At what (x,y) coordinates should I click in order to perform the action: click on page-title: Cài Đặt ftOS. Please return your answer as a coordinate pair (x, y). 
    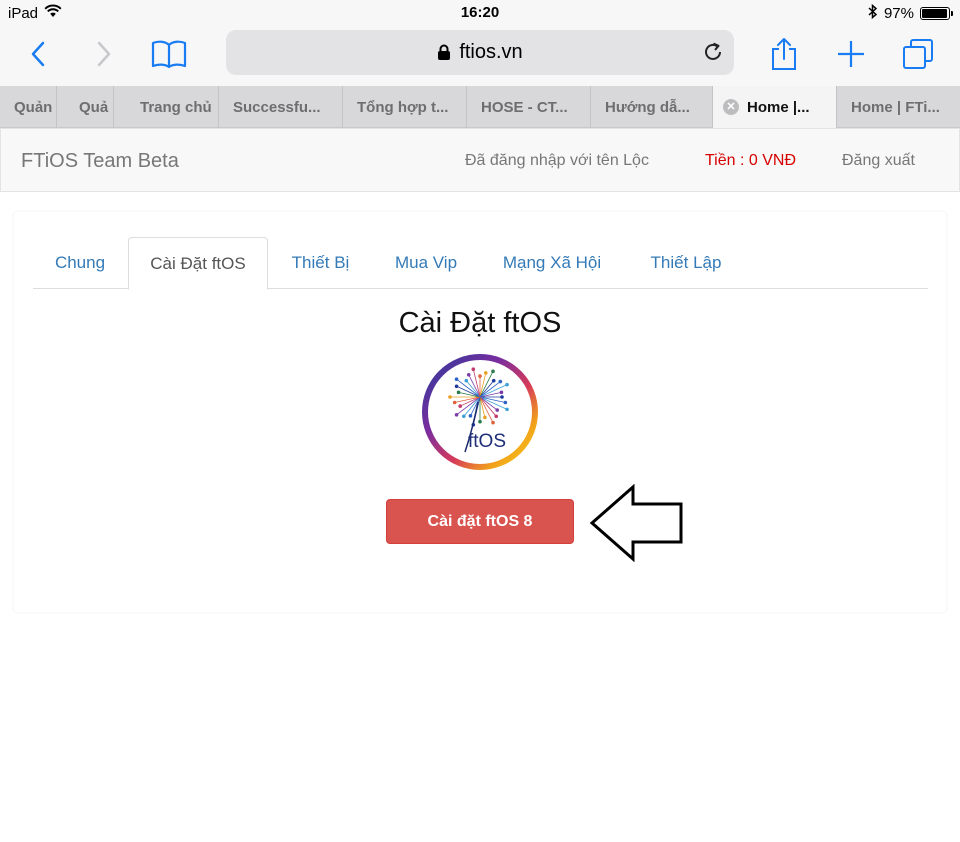
    Looking at the image, I should click on (480, 323).